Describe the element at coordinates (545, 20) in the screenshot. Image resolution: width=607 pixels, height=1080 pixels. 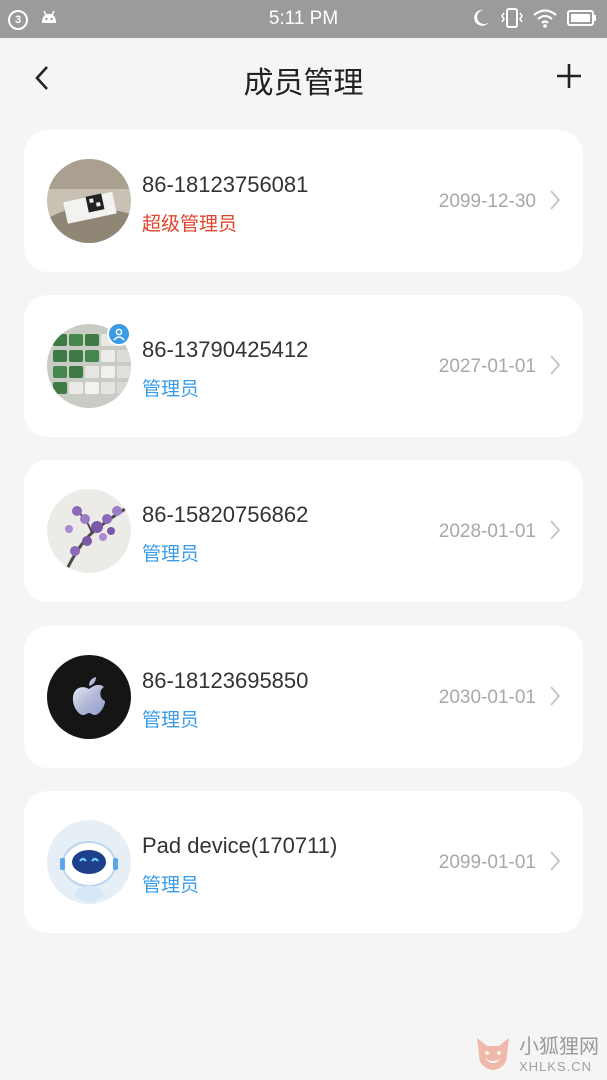
I see `wifi-icon` at that location.